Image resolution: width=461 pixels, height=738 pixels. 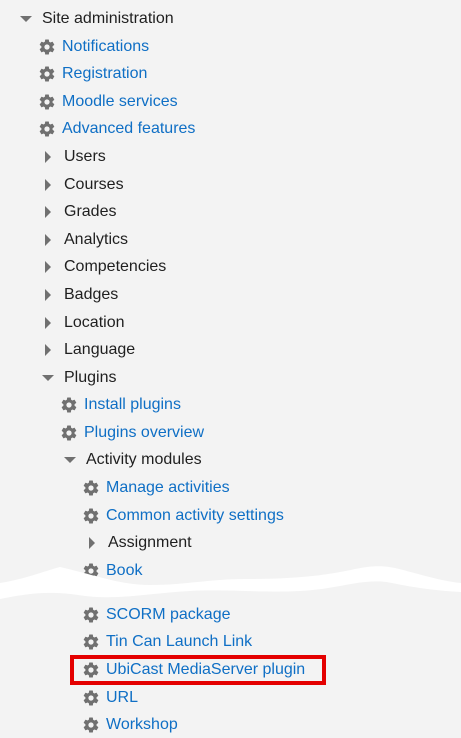 What do you see at coordinates (100, 349) in the screenshot?
I see `tree-node-label: Language` at bounding box center [100, 349].